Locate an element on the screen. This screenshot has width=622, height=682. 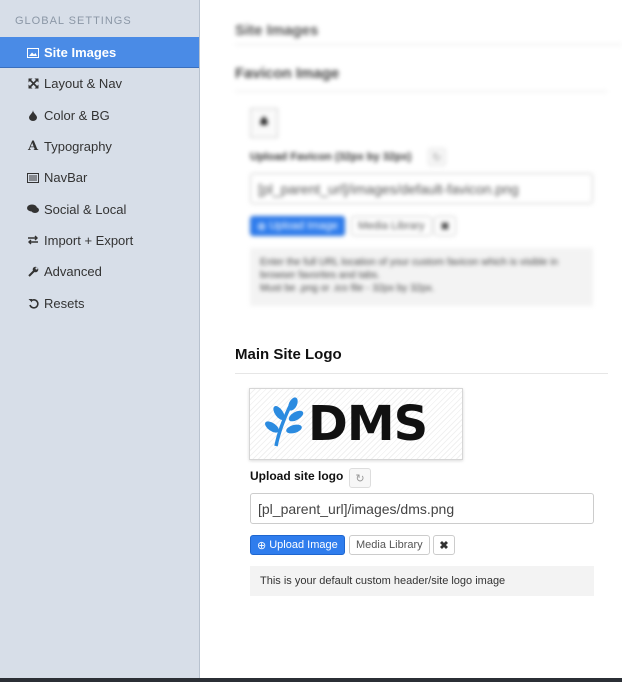
sidebar-item-label: Typography is located at coordinates (78, 147).